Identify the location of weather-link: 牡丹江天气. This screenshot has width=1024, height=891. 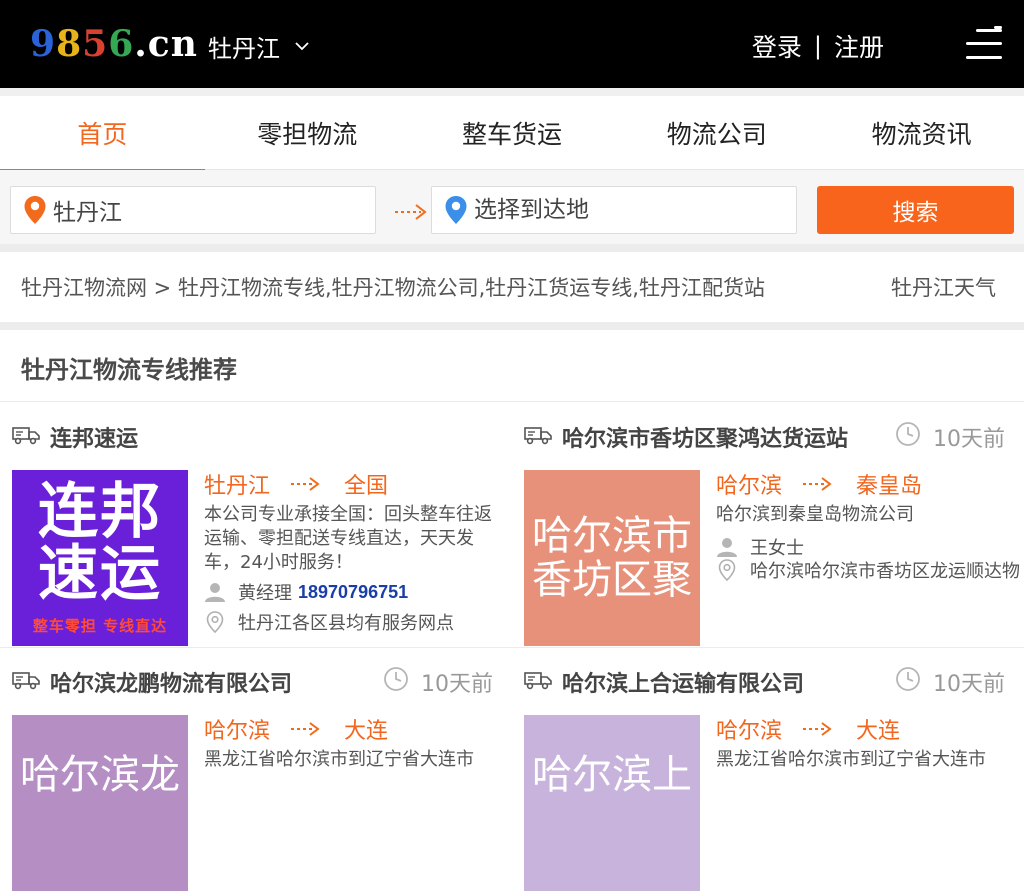
(943, 287).